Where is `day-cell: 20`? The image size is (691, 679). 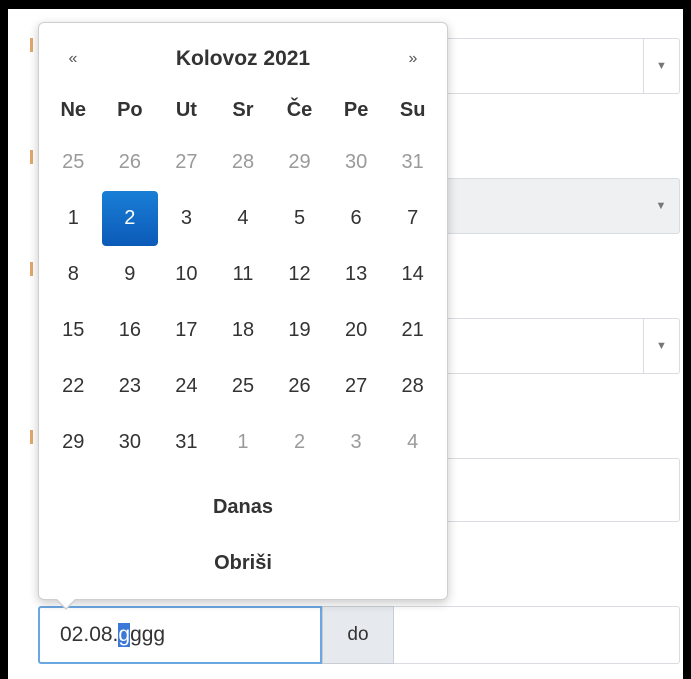 day-cell: 20 is located at coordinates (356, 330).